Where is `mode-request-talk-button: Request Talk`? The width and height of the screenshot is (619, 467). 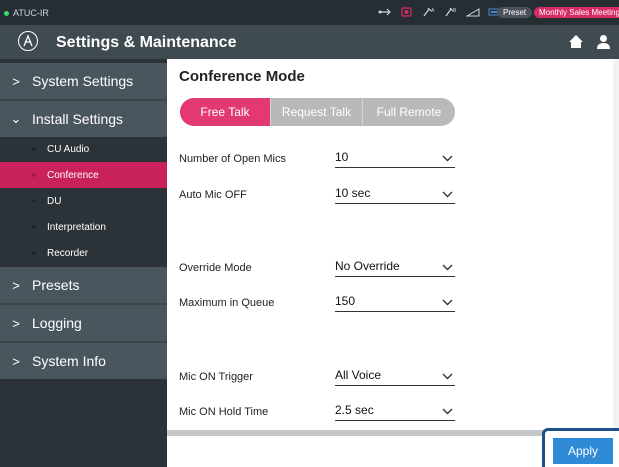
mode-request-talk-button: Request Talk is located at coordinates (317, 112).